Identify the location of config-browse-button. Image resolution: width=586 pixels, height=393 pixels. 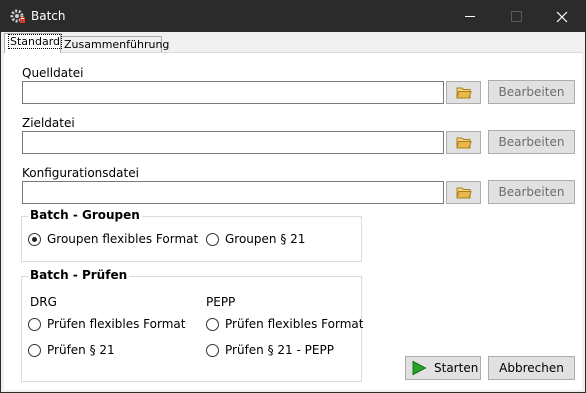
(463, 192).